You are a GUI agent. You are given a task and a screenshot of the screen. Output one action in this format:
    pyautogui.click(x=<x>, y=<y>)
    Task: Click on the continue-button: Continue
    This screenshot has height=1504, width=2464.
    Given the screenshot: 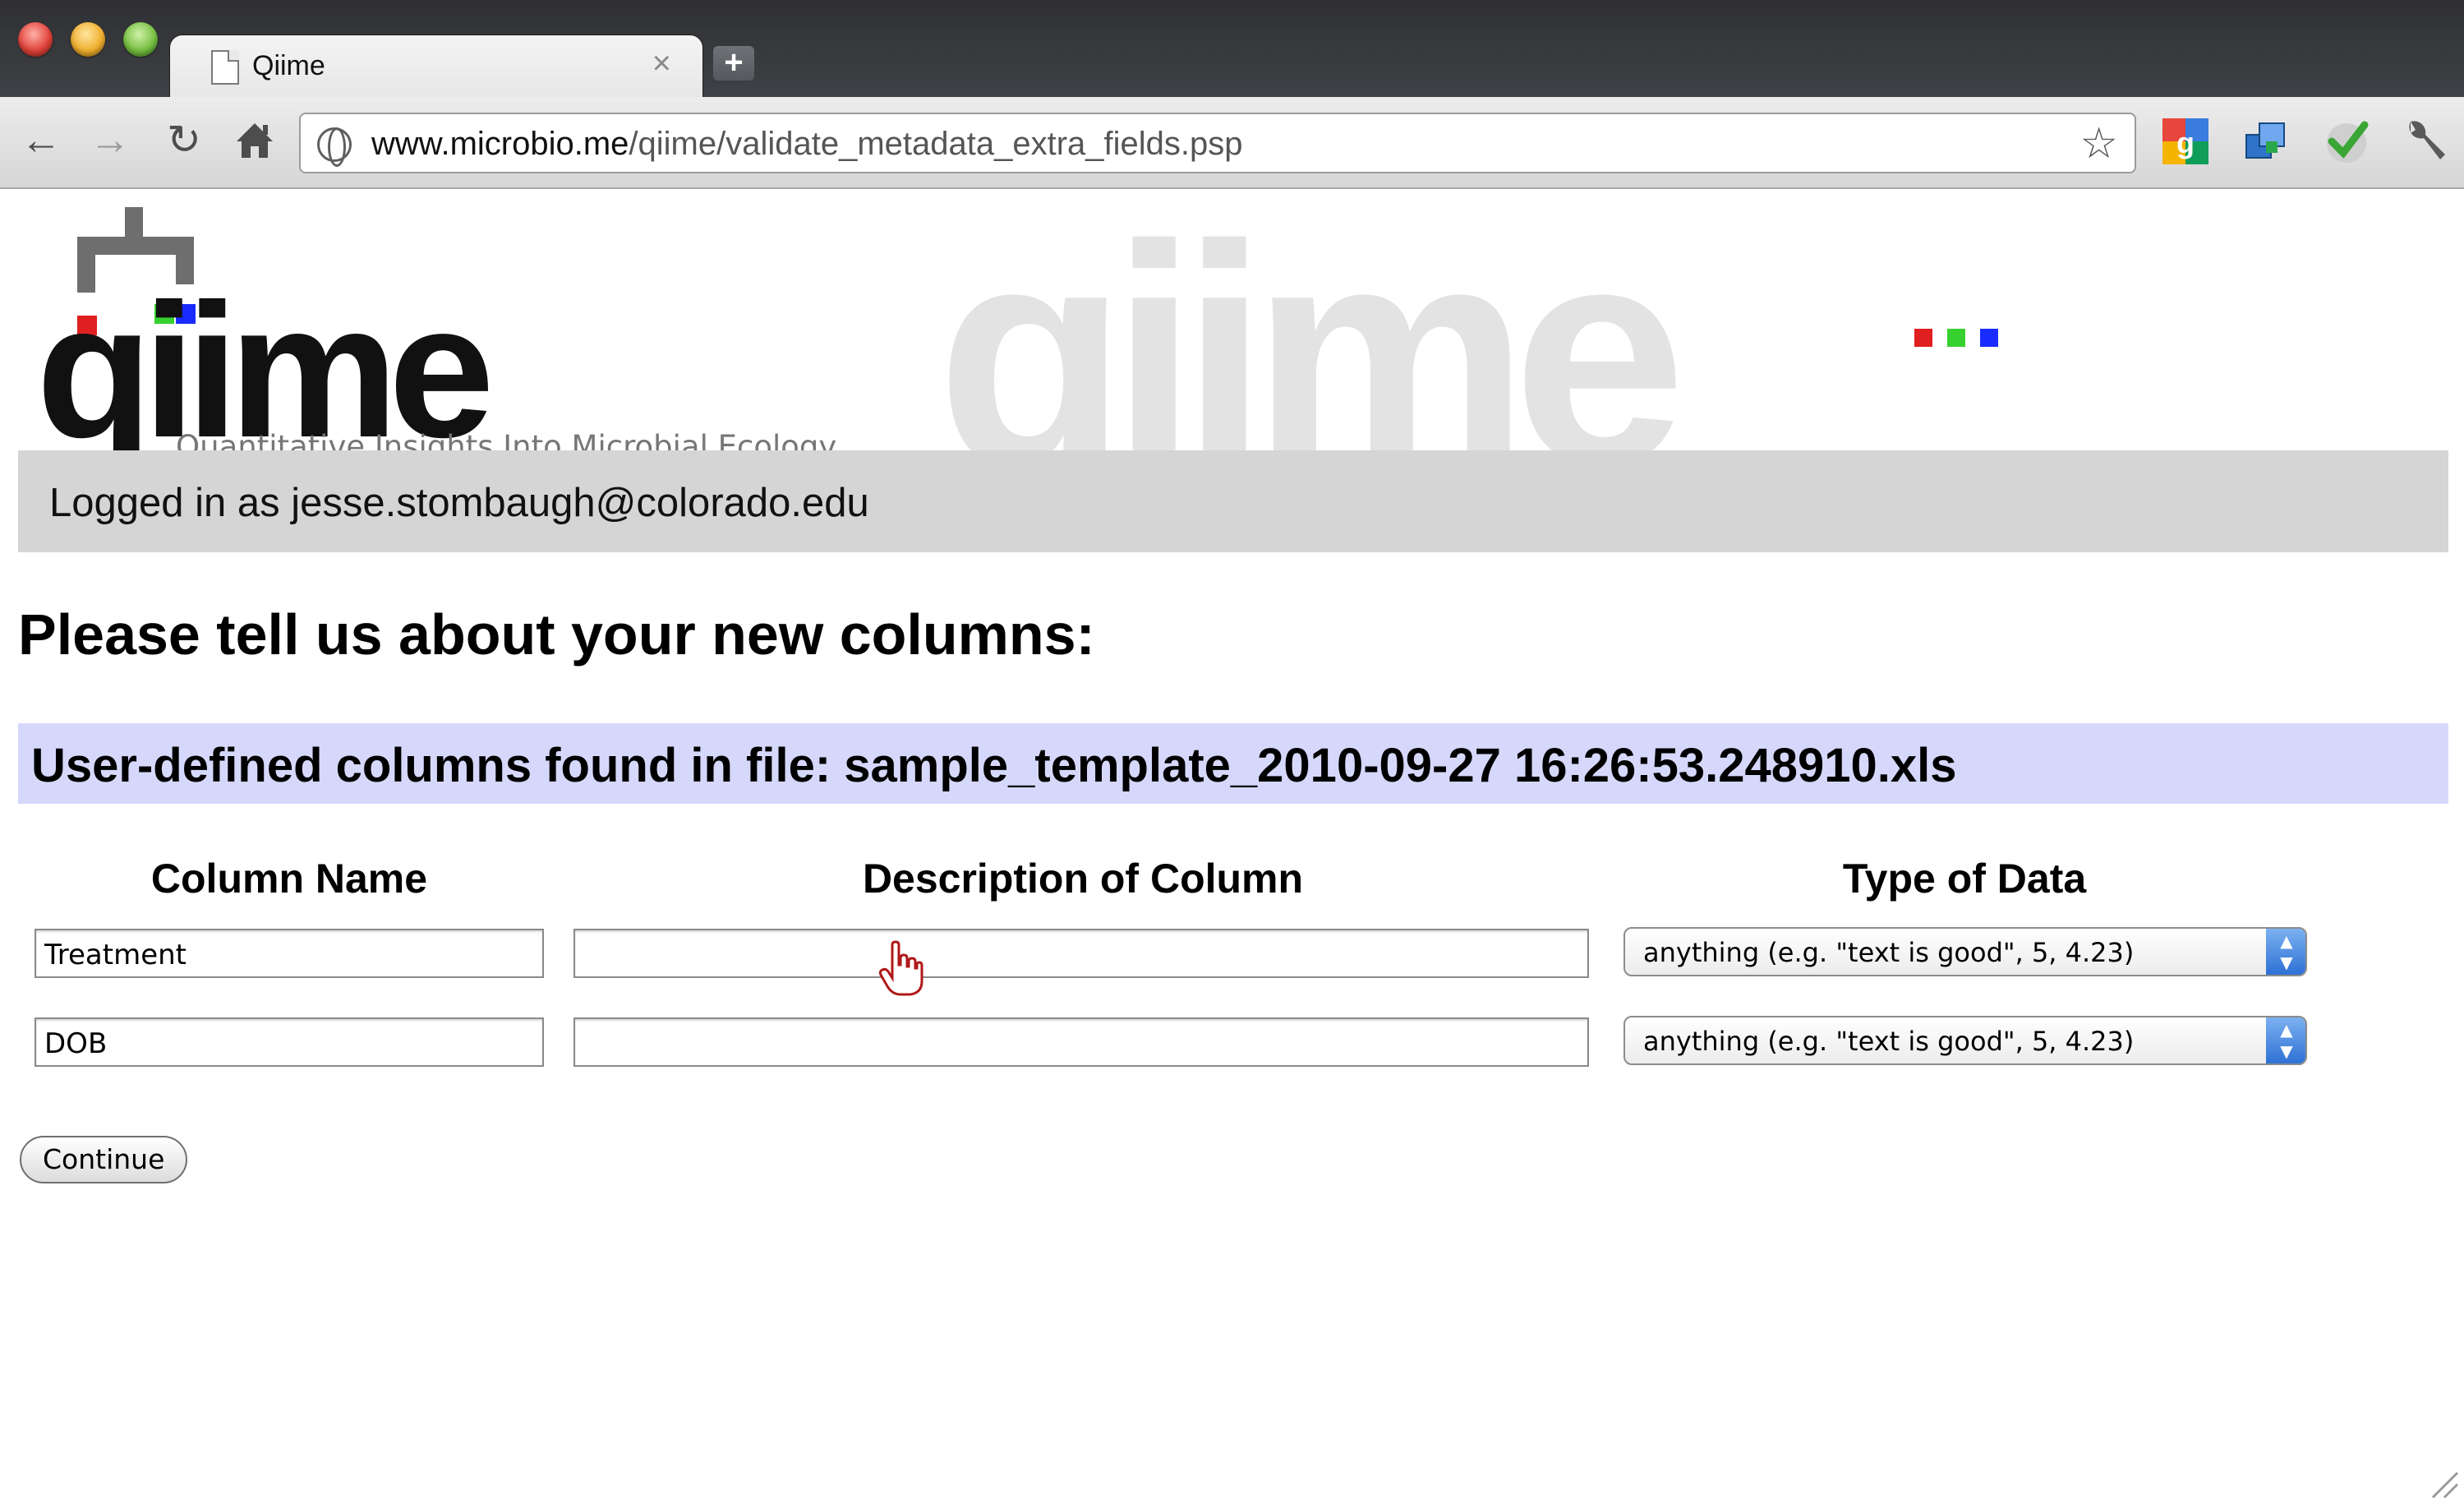 What is the action you would take?
    pyautogui.click(x=104, y=1159)
    